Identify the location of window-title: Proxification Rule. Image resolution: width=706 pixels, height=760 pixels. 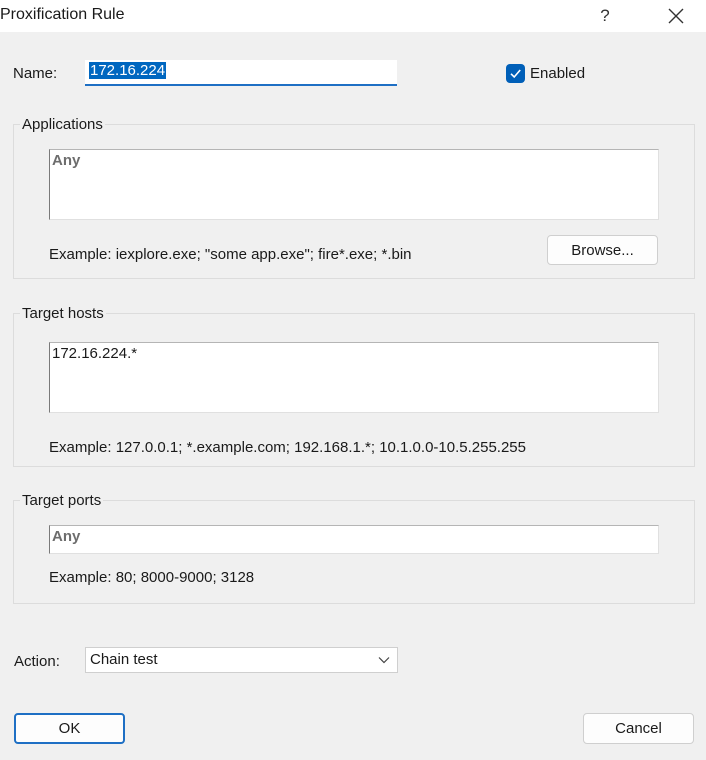
(62, 14).